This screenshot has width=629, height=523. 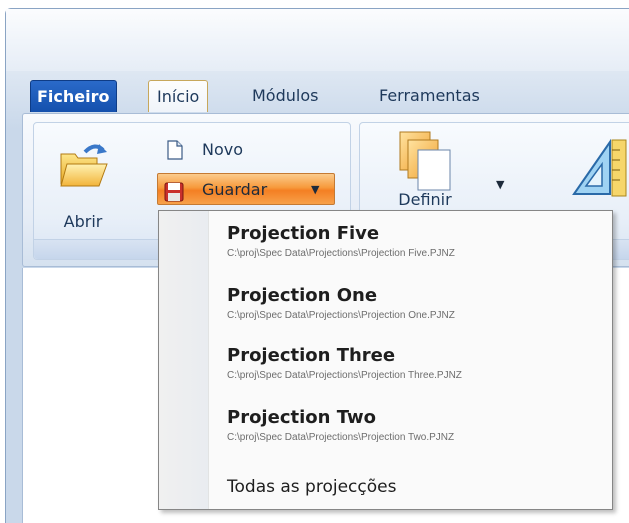 I want to click on all-projections-item: Todas as projecções, so click(x=311, y=487).